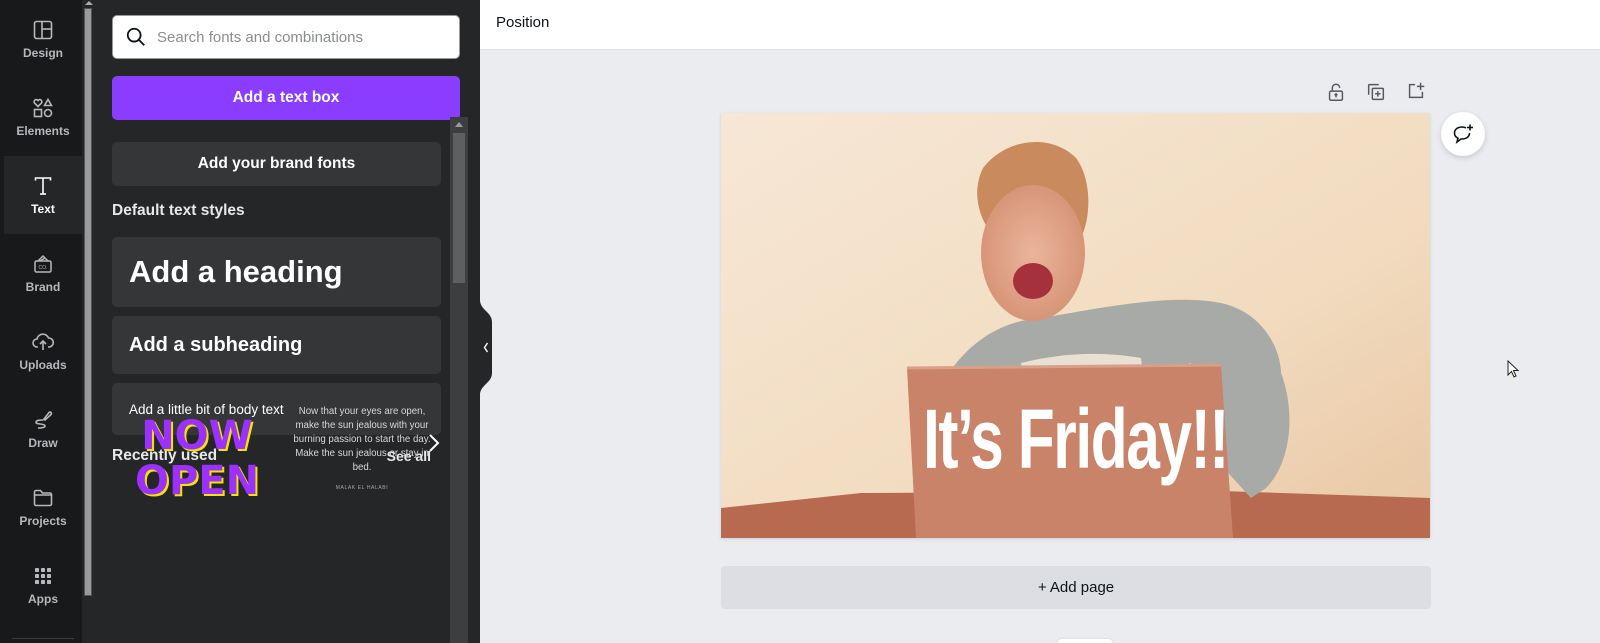 This screenshot has width=1600, height=643. I want to click on chevron-right-icon, so click(434, 443).